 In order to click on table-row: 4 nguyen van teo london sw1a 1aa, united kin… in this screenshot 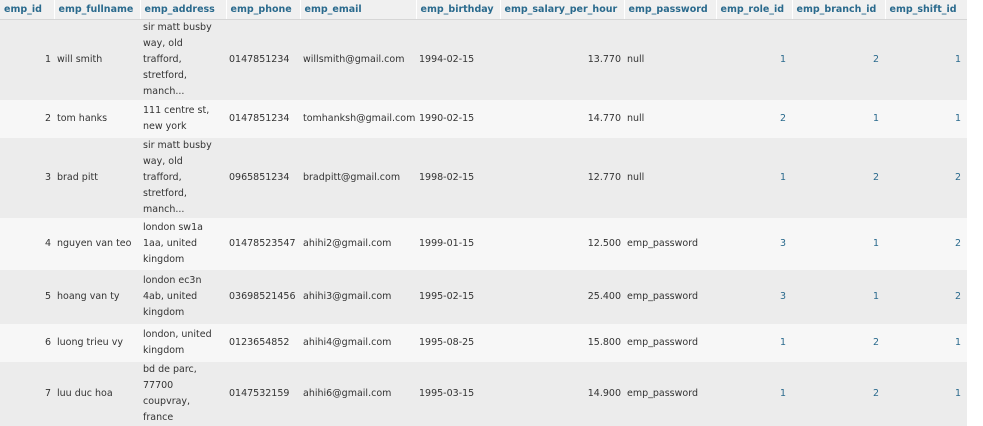, I will do `click(483, 244)`.